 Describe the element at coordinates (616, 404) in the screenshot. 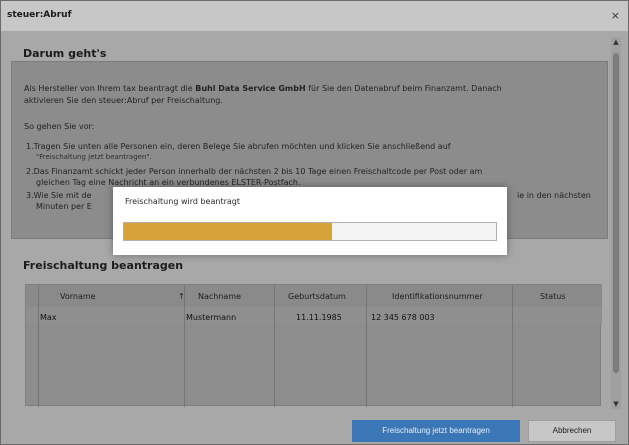

I see `scroll-down-icon: ▼` at that location.